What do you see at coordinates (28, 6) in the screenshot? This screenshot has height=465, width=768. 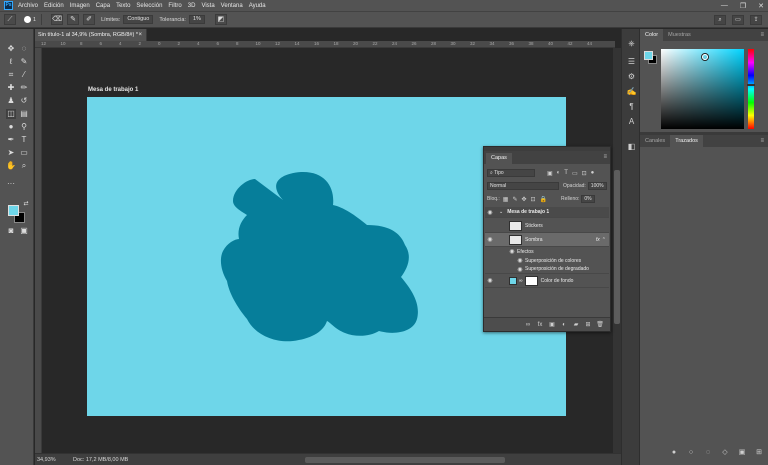 I see `menu-archivo: Archivo` at bounding box center [28, 6].